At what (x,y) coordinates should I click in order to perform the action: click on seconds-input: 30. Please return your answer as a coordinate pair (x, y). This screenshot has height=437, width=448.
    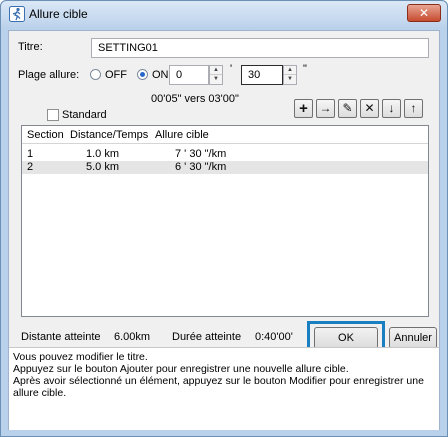
    Looking at the image, I should click on (262, 75).